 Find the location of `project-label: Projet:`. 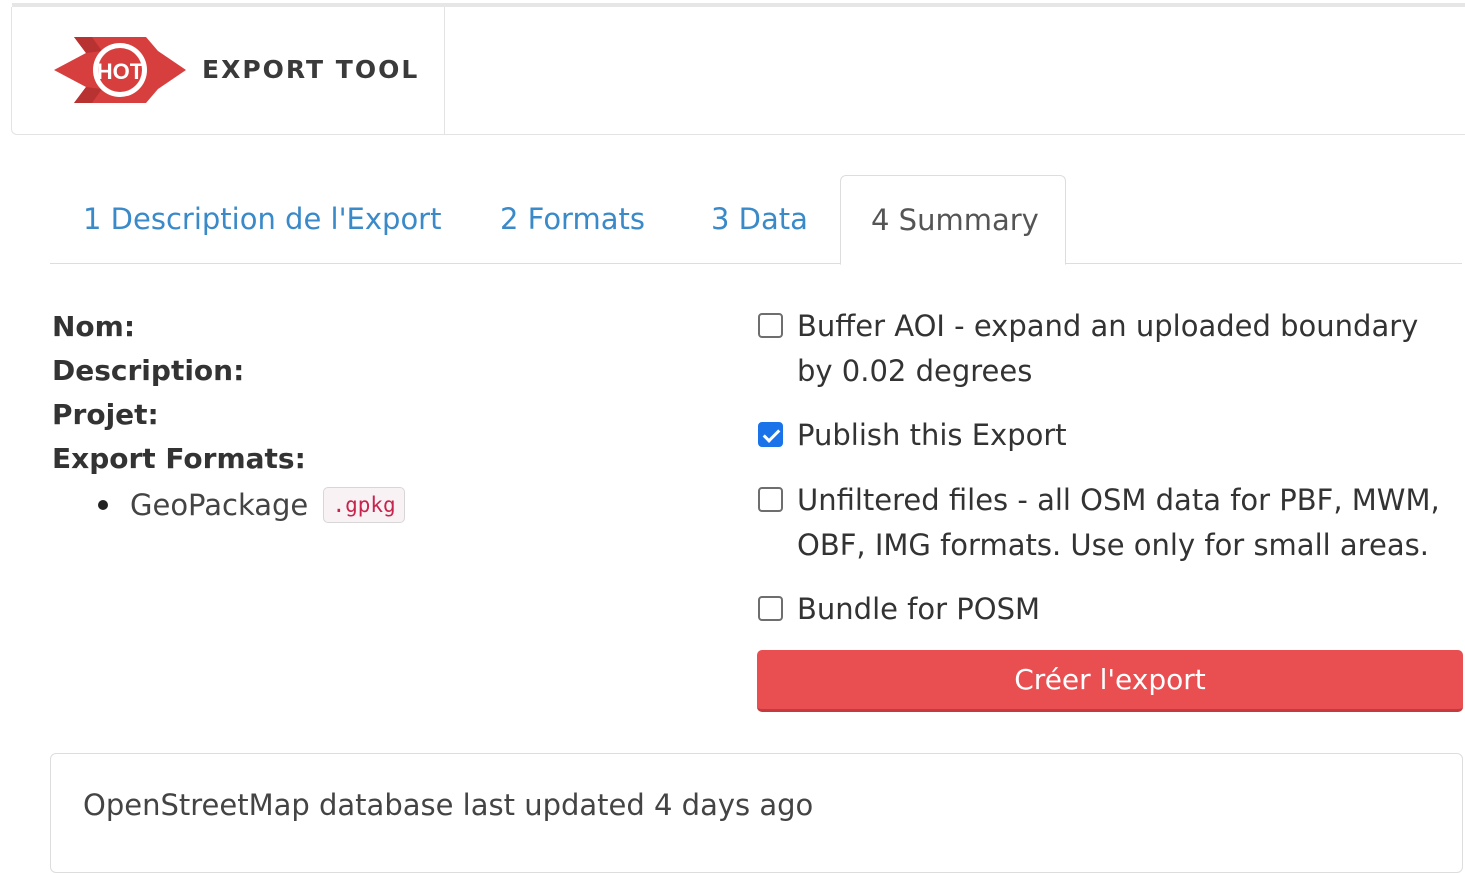

project-label: Projet: is located at coordinates (105, 414).